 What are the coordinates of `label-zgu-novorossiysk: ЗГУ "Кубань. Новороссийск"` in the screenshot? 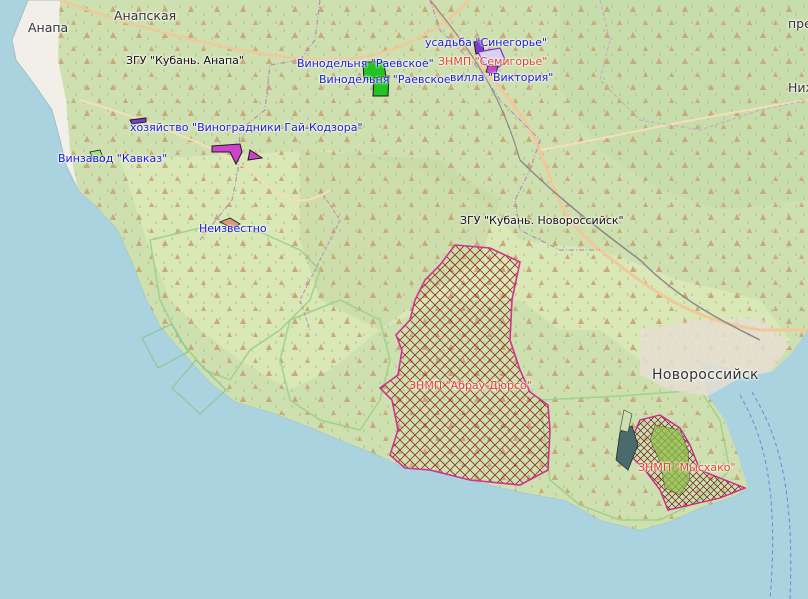 It's located at (542, 220).